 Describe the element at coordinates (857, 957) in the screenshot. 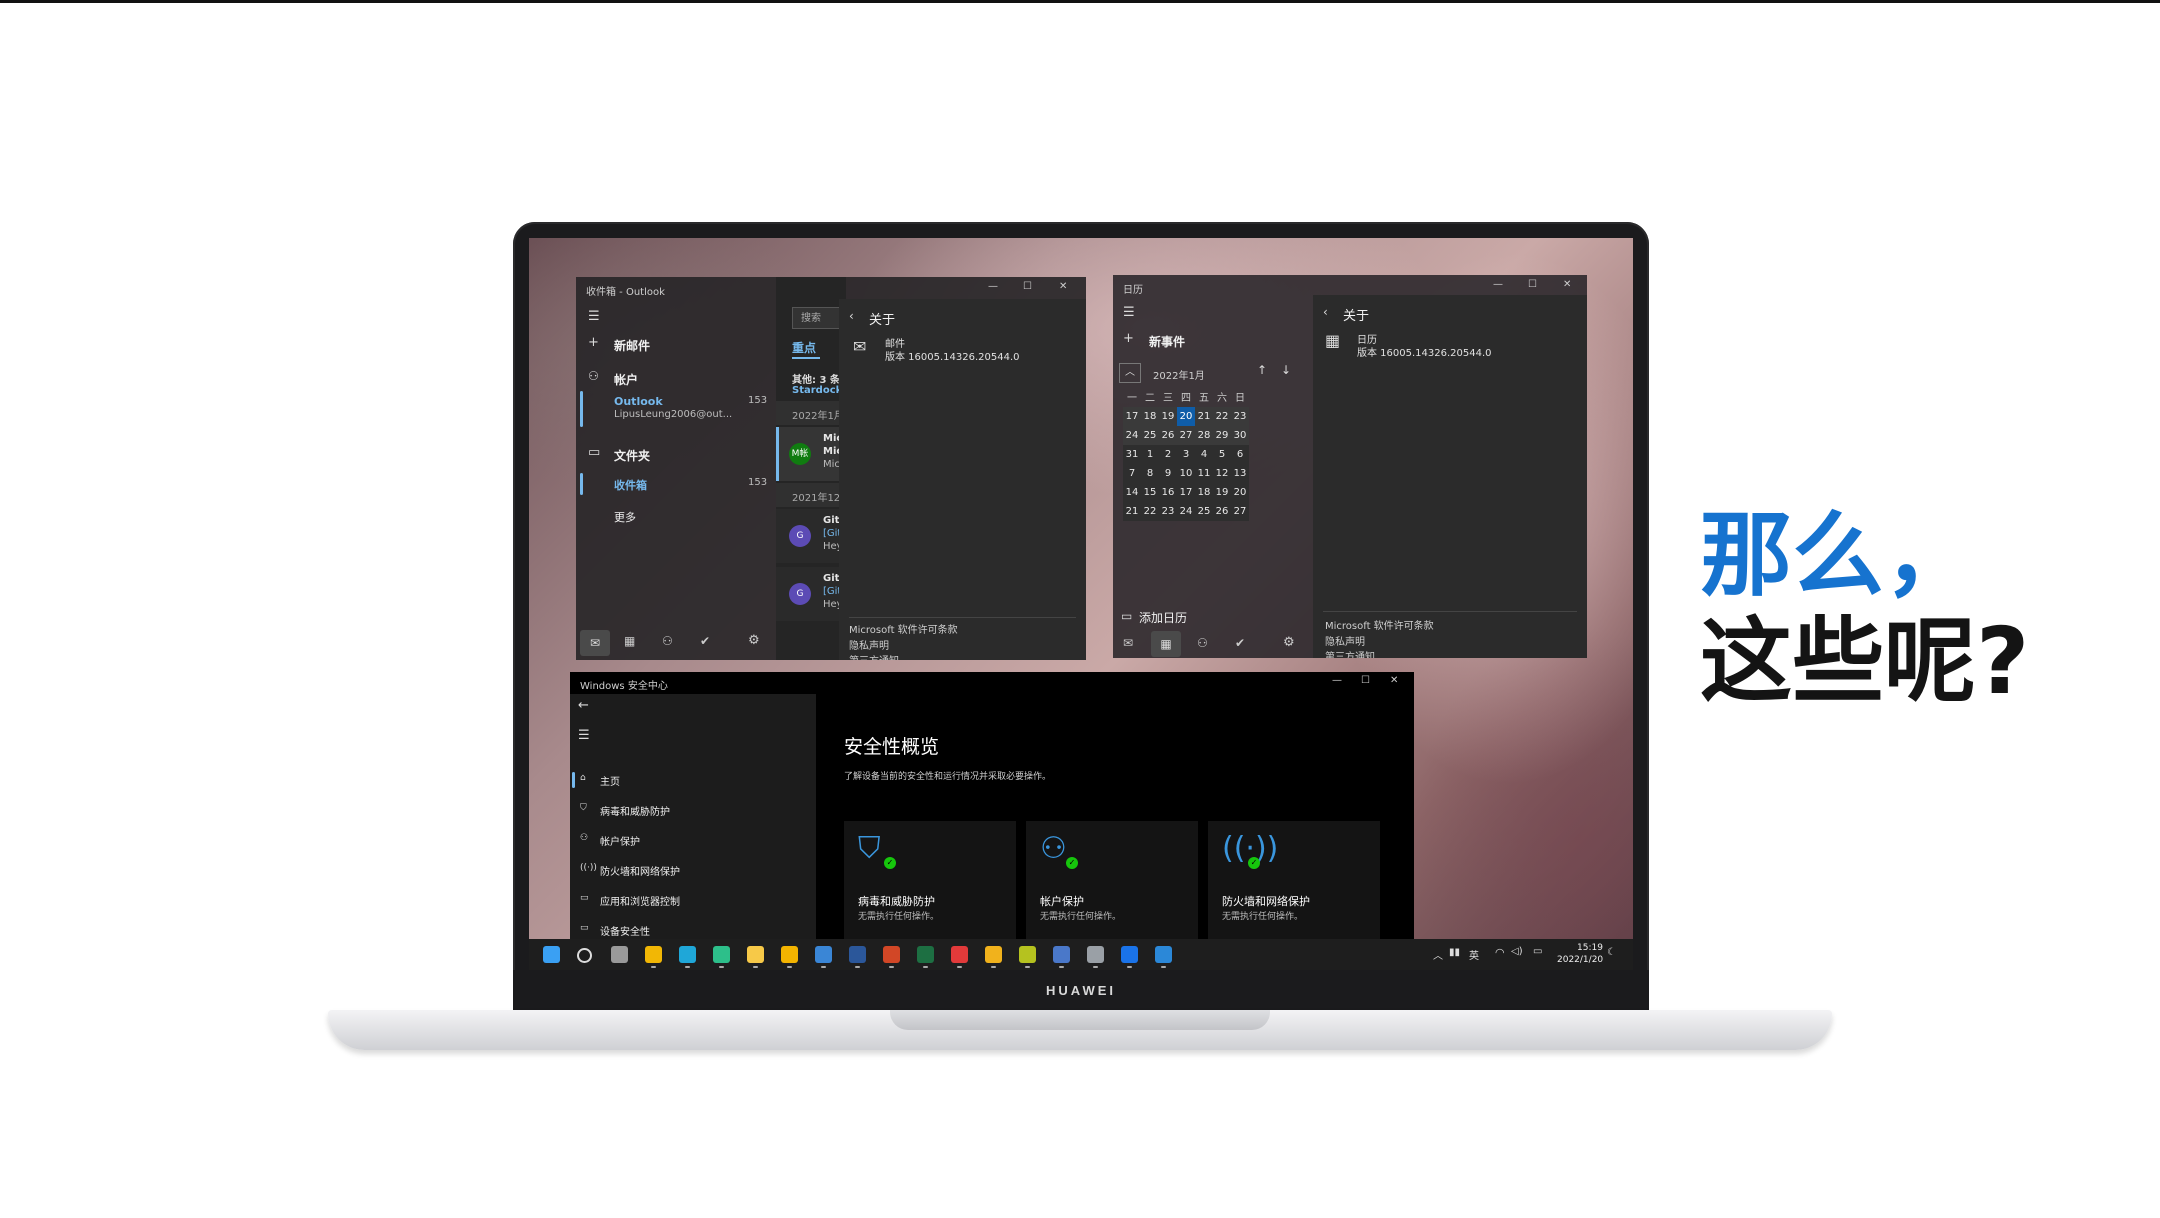

I see `word-icon` at that location.